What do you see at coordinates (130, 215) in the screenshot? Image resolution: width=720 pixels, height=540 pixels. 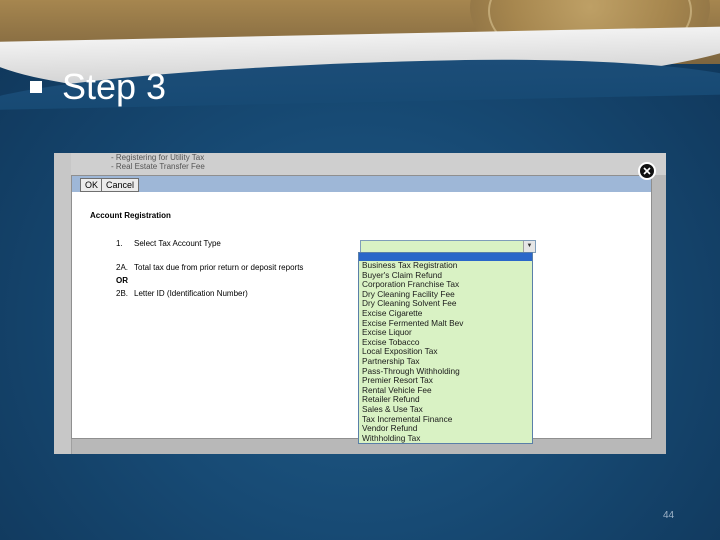 I see `dialog-heading: Account Registration` at bounding box center [130, 215].